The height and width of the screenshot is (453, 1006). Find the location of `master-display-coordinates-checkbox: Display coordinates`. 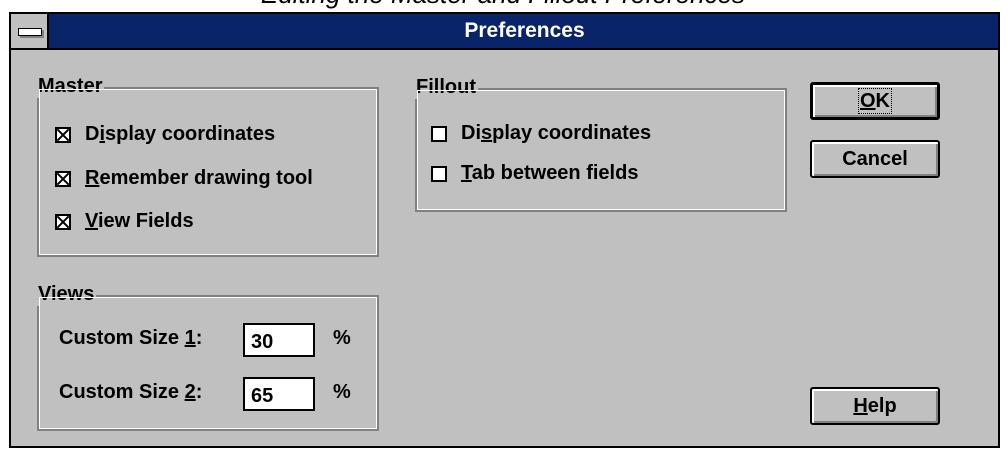

master-display-coordinates-checkbox: Display coordinates is located at coordinates (165, 134).